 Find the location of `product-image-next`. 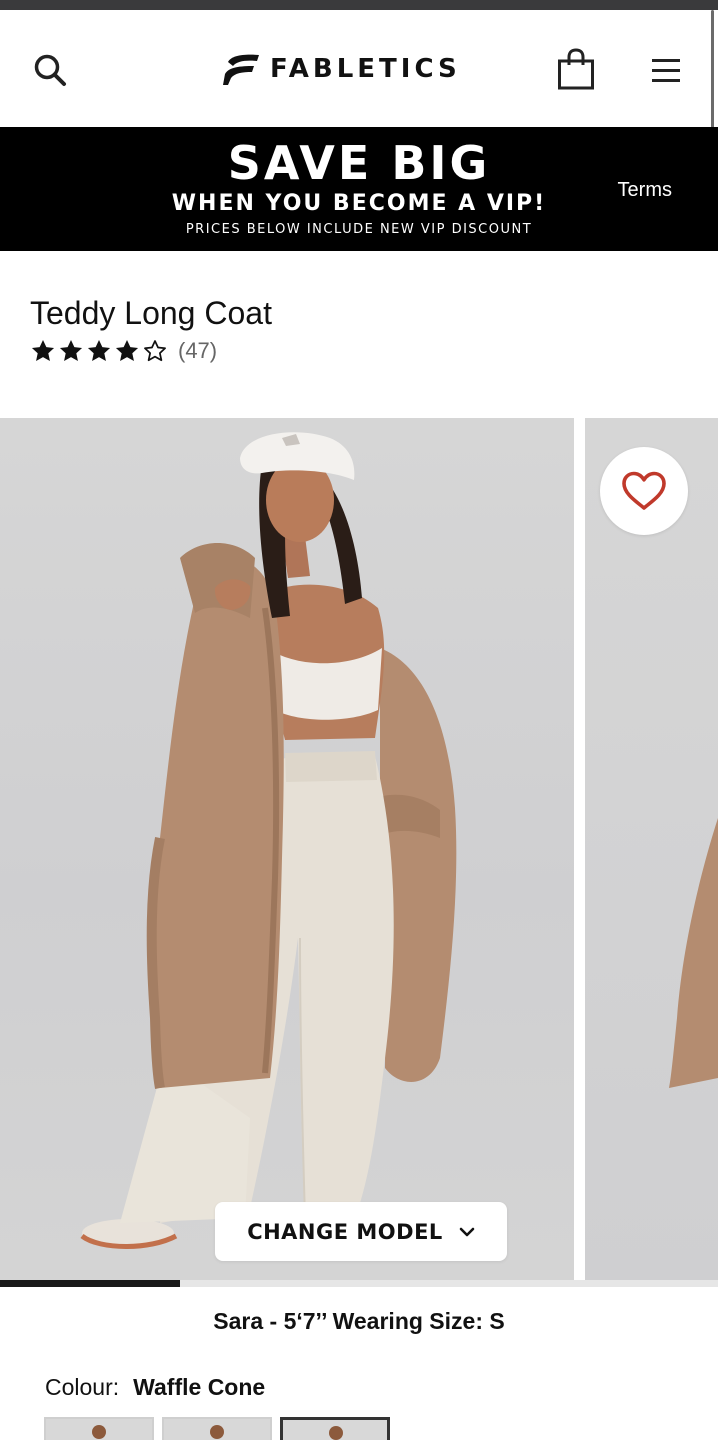

product-image-next is located at coordinates (651, 849).